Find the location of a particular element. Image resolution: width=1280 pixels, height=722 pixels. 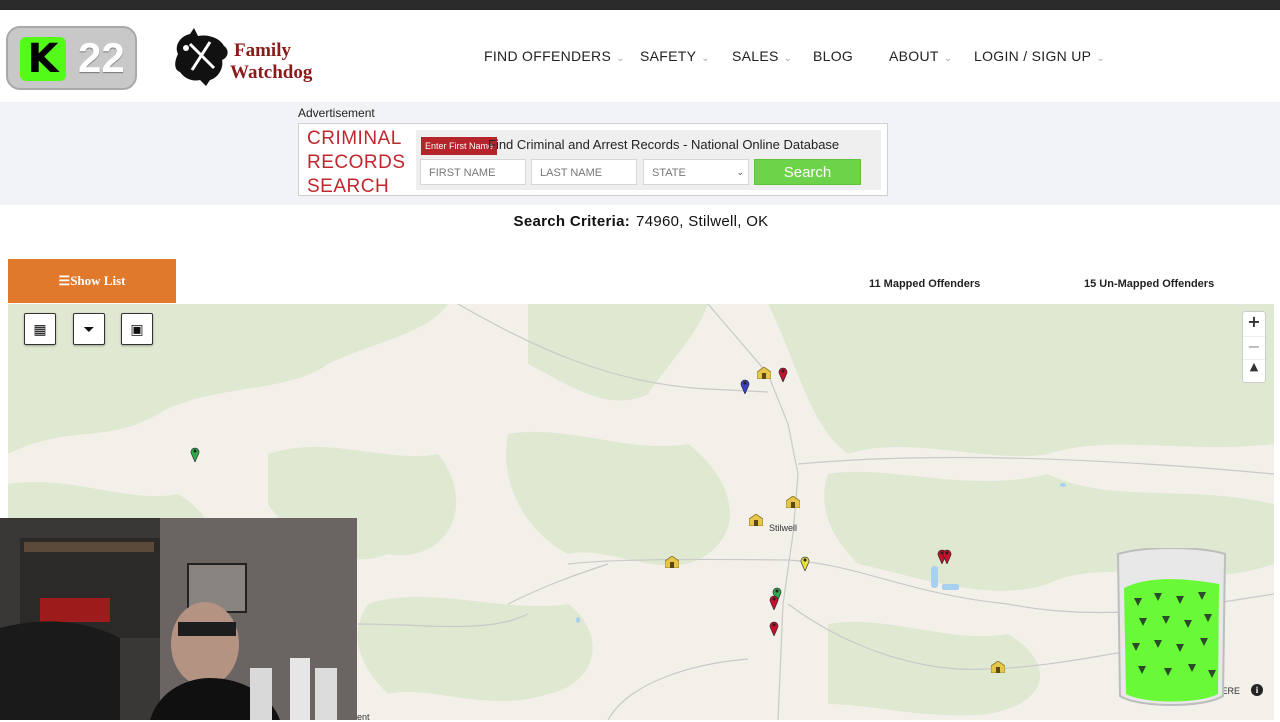

footer-partial-text: ent is located at coordinates (363, 717).